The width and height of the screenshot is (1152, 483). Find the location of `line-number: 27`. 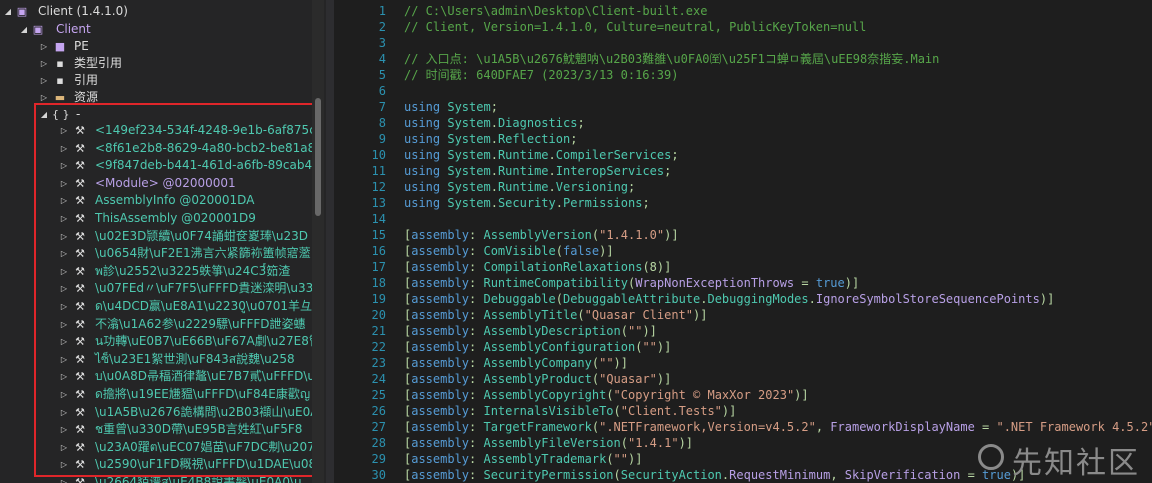

line-number: 27 is located at coordinates (378, 427).